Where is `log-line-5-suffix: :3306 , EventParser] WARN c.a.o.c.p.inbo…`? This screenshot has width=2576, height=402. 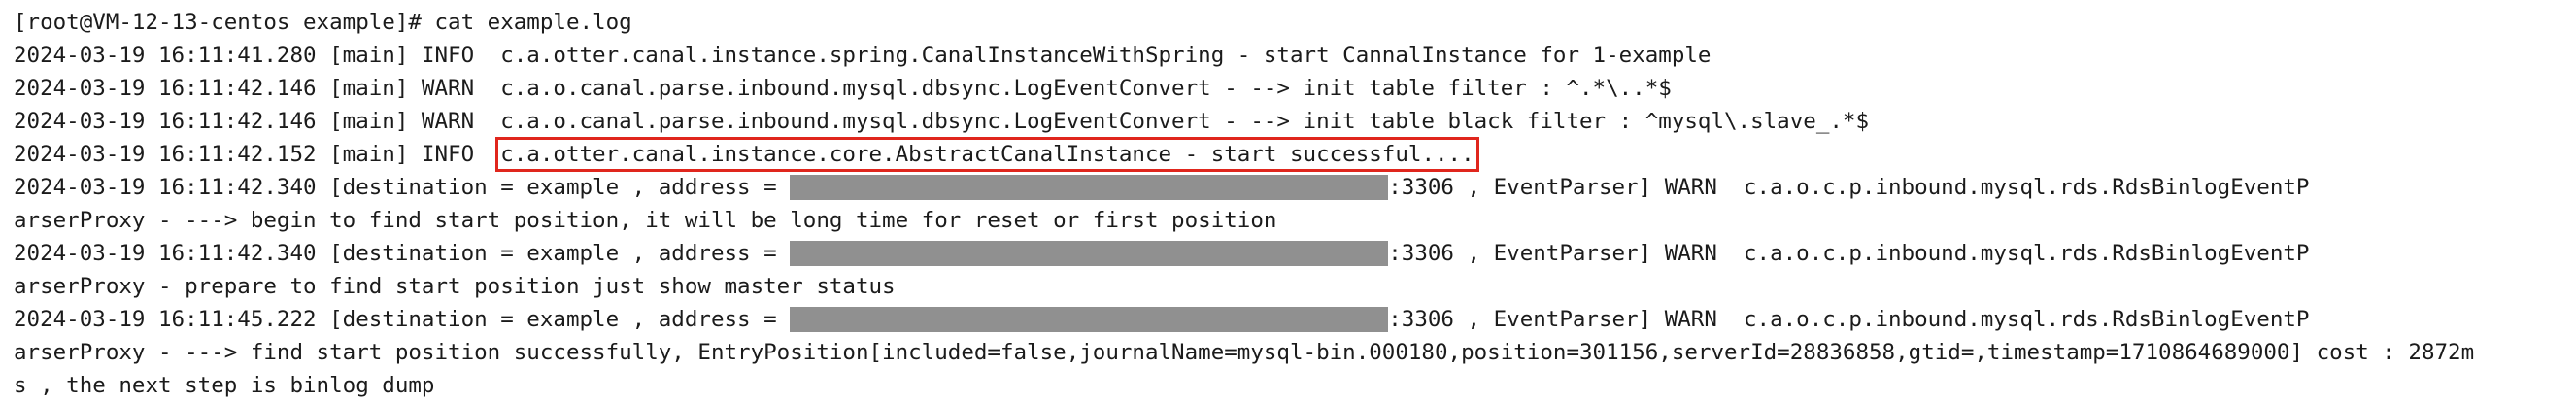 log-line-5-suffix: :3306 , EventParser] WARN c.a.o.c.p.inbo… is located at coordinates (1849, 187).